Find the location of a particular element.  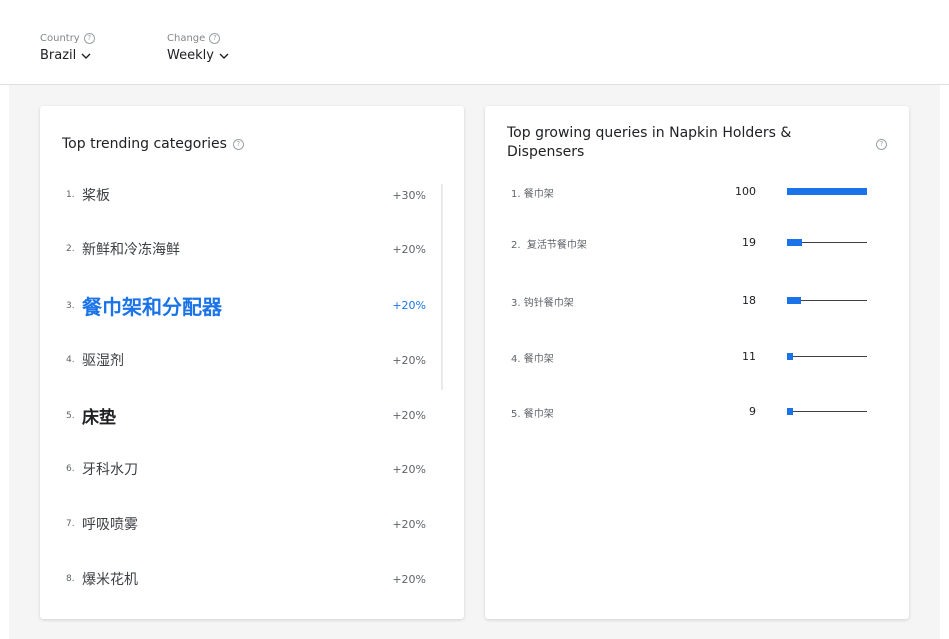

category-name: 桨板 is located at coordinates (96, 196).